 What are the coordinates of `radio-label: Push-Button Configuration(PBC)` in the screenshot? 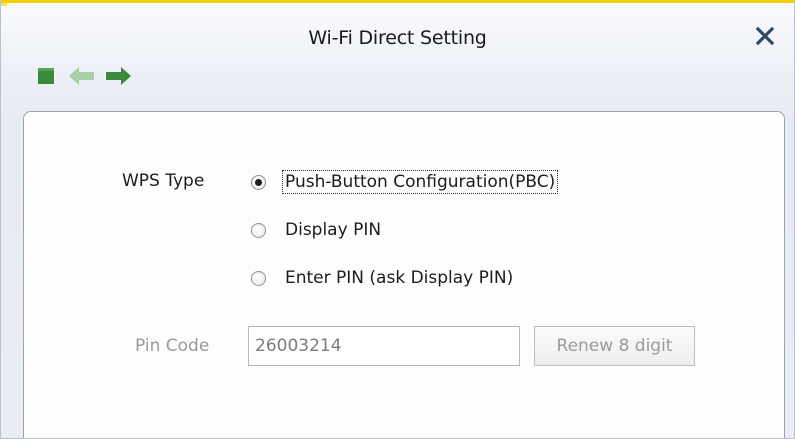 It's located at (420, 182).